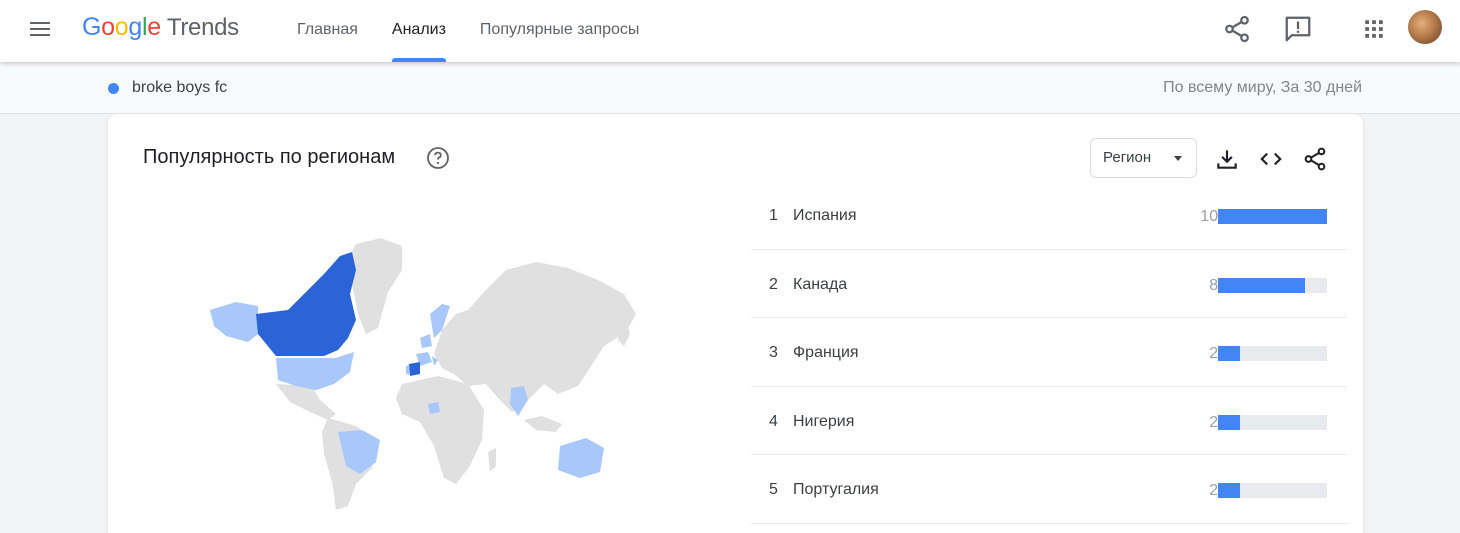 The width and height of the screenshot is (1460, 533). Describe the element at coordinates (440, 430) in the screenshot. I see `map-africa` at that location.